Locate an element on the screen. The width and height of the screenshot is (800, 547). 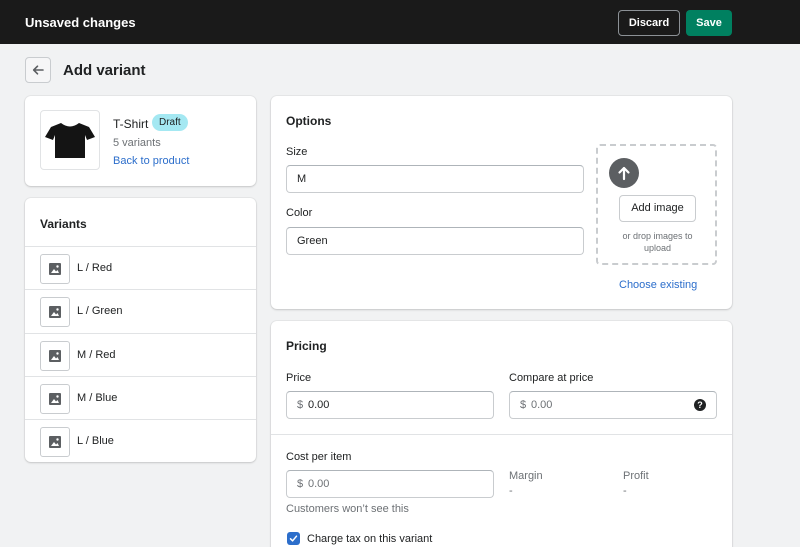
size-label: Size is located at coordinates (297, 152).